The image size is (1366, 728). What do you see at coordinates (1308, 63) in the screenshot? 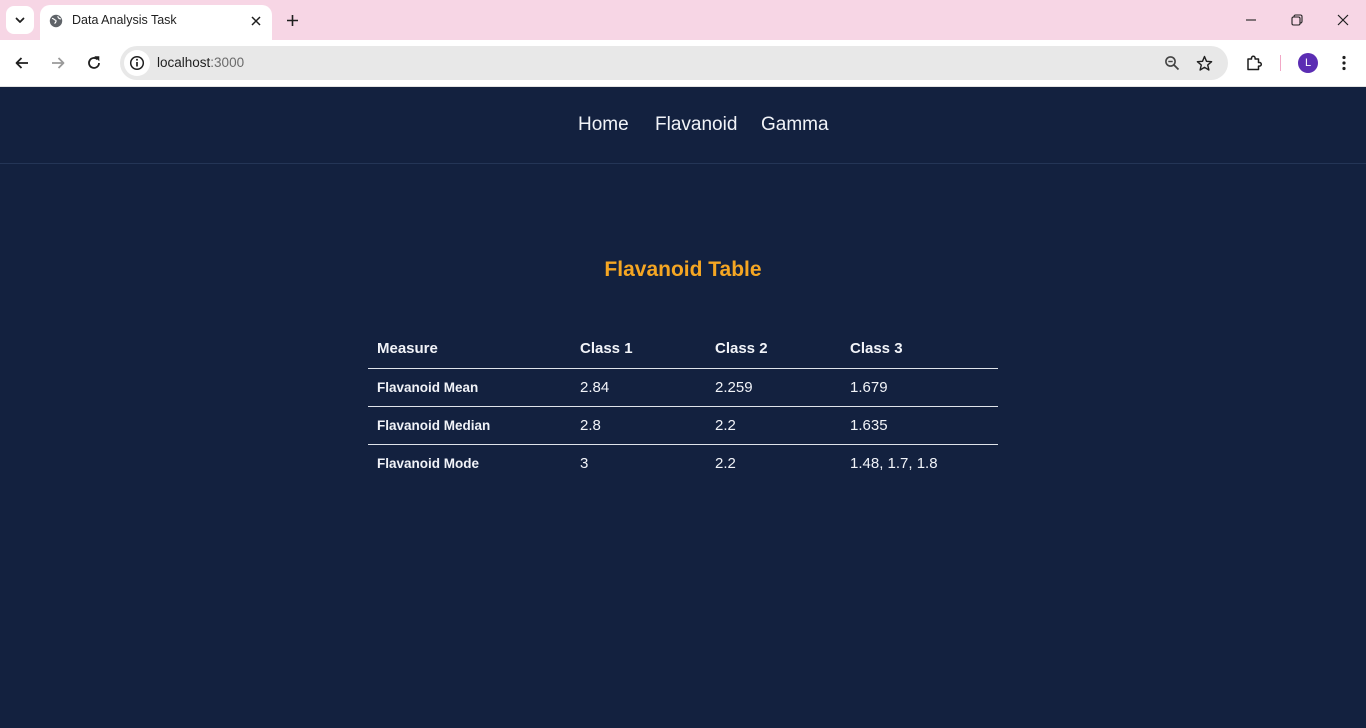
I see `profile-avatar: L` at bounding box center [1308, 63].